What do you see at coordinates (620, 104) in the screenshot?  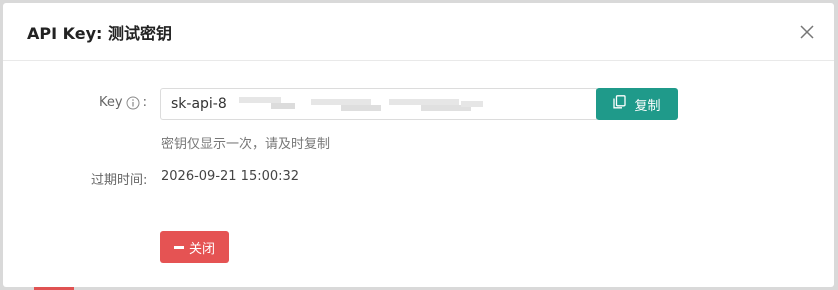 I see `copy-icon` at bounding box center [620, 104].